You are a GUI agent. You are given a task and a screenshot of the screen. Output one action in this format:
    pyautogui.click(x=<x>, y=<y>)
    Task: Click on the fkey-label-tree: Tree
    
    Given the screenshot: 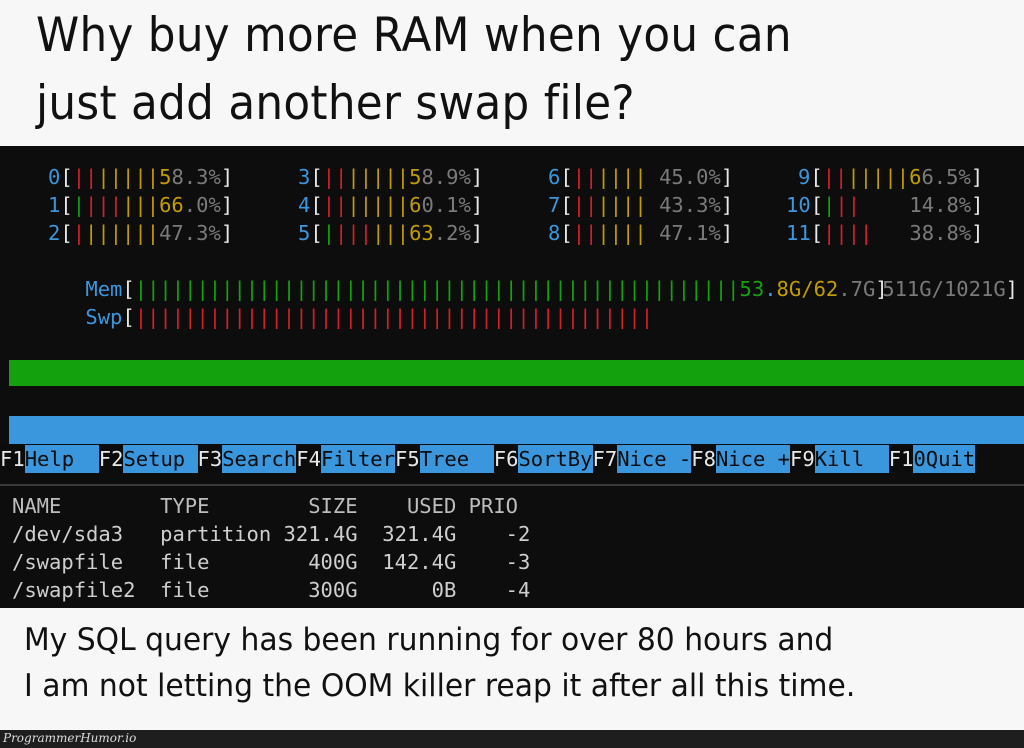 What is the action you would take?
    pyautogui.click(x=456, y=459)
    